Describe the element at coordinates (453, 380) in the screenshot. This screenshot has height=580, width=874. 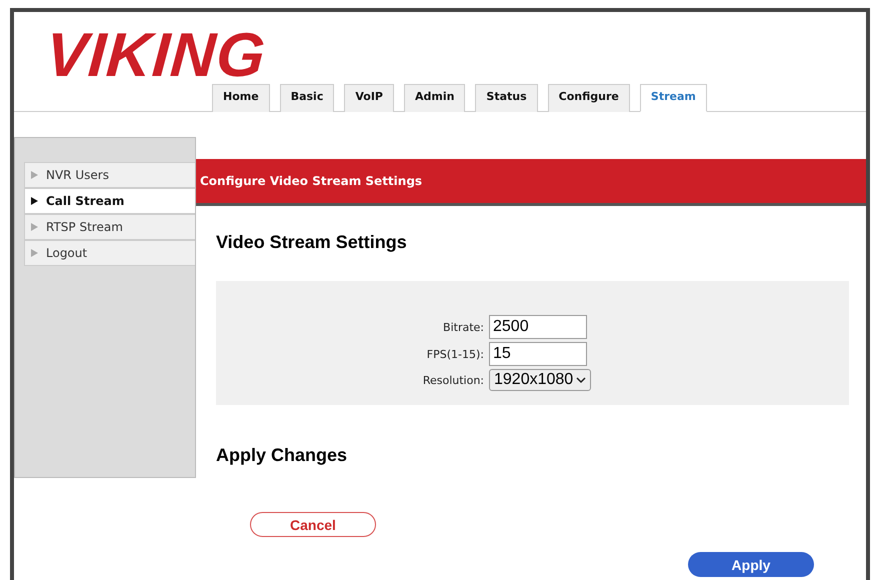
I see `field-label: Resolution:` at that location.